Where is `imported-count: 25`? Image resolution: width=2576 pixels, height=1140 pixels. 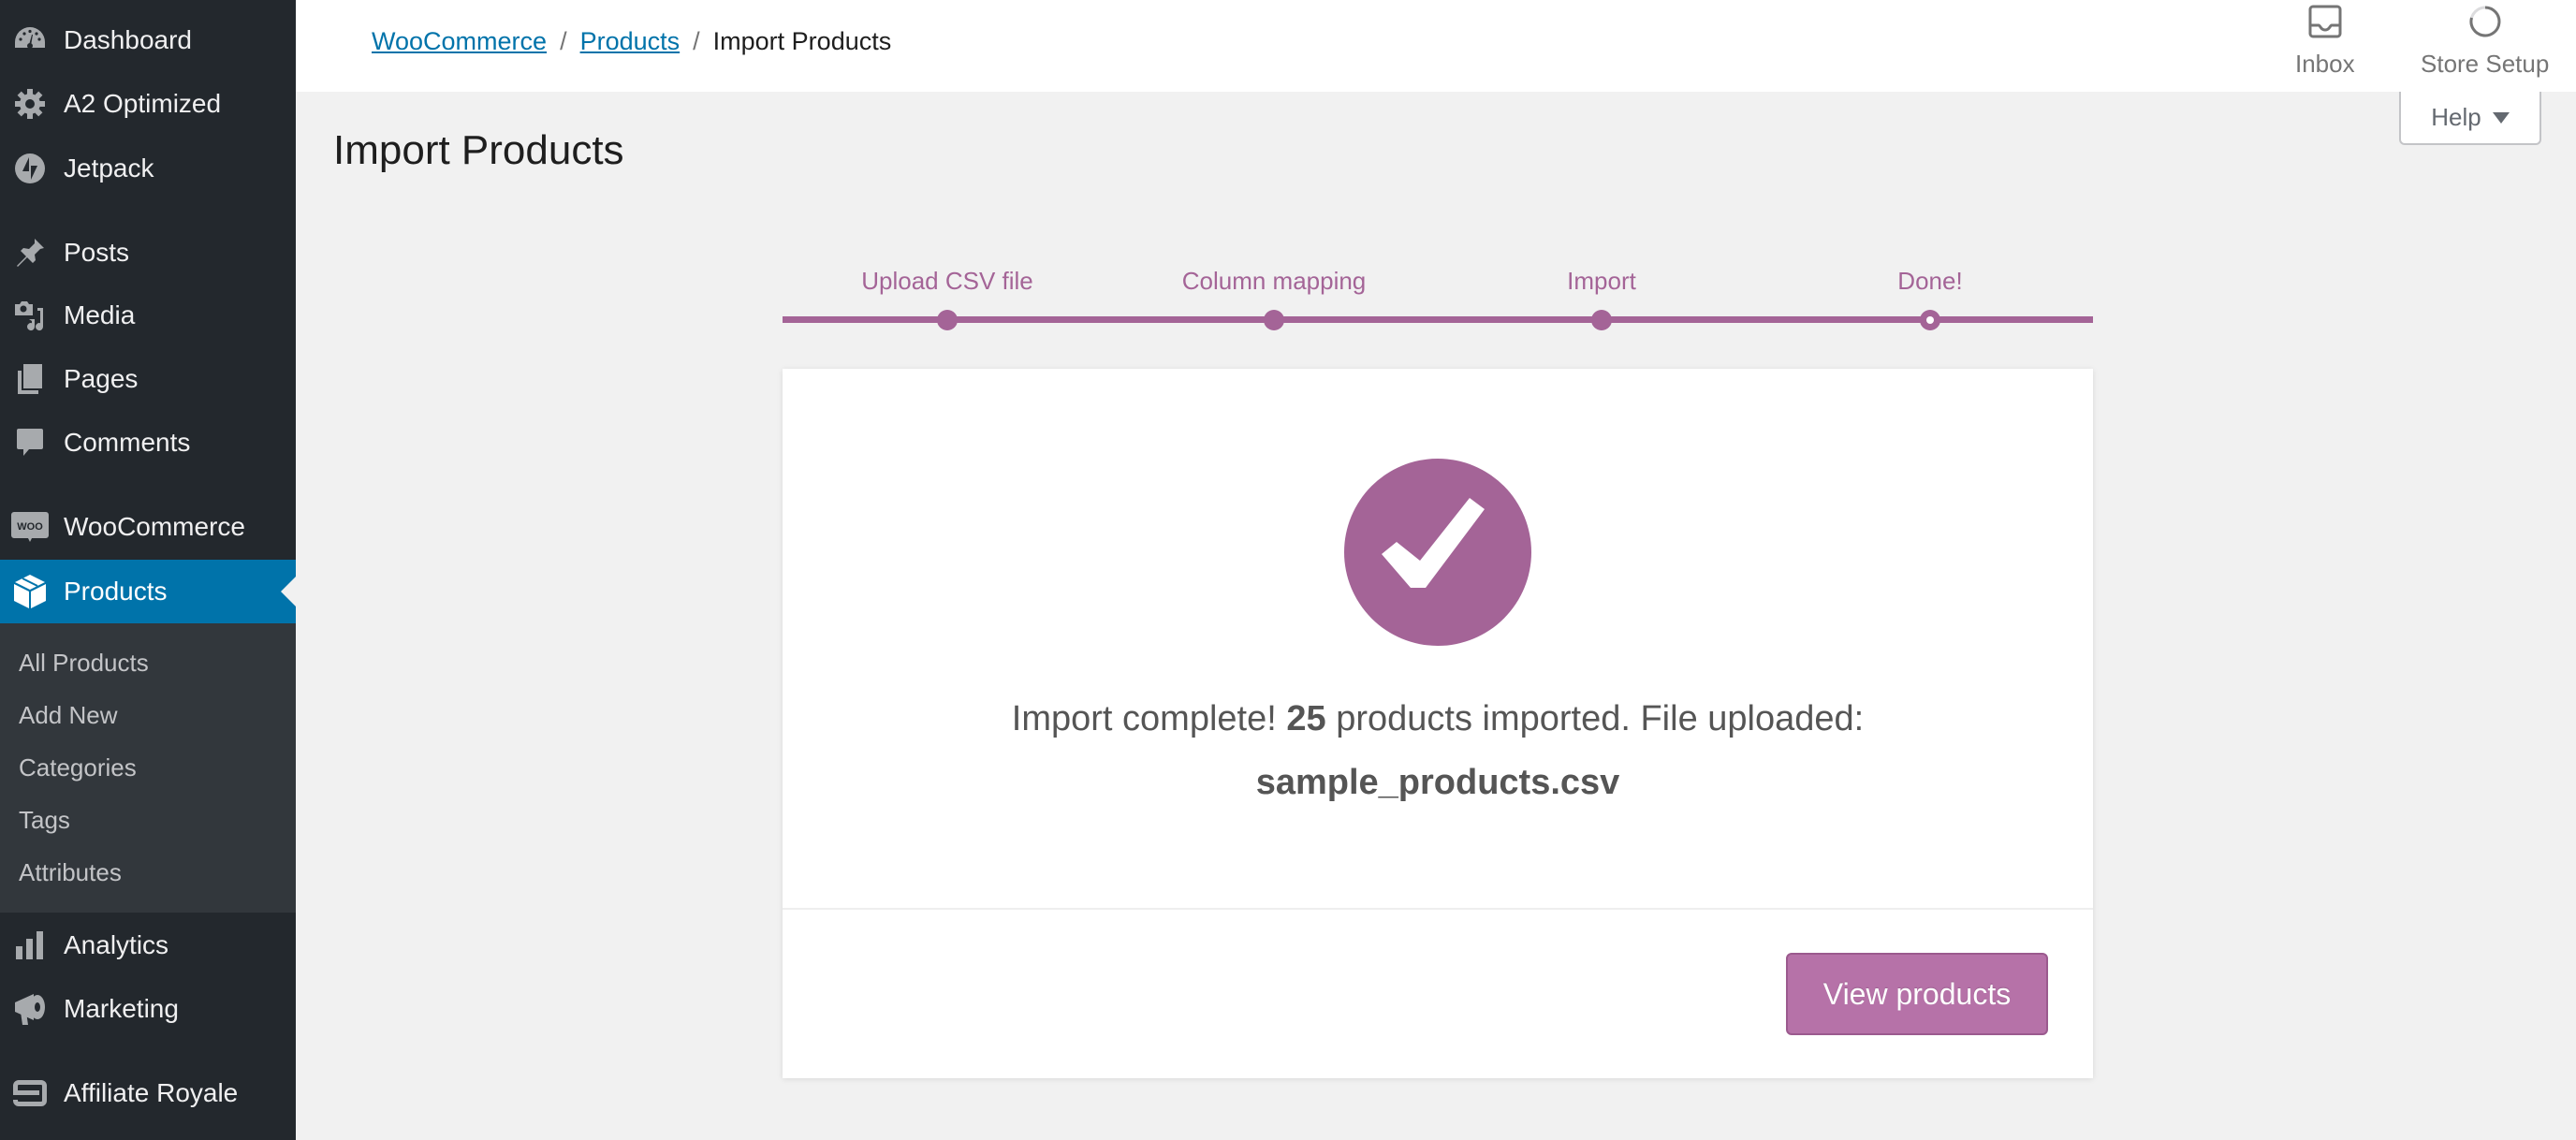 imported-count: 25 is located at coordinates (1306, 718).